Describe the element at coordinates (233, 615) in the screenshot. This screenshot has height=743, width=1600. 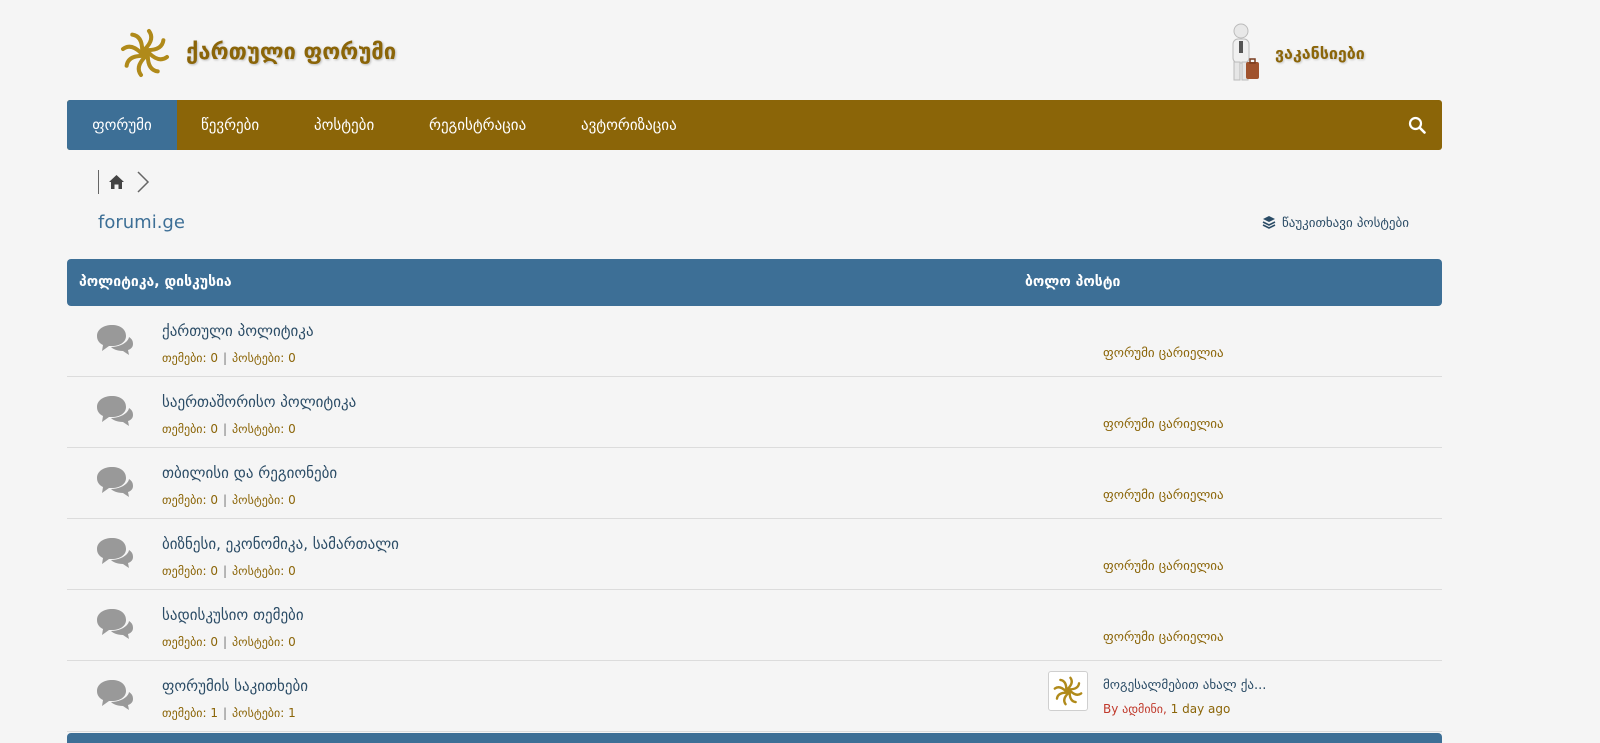
I see `forum-title-link: სადისკუსიო თემები` at that location.